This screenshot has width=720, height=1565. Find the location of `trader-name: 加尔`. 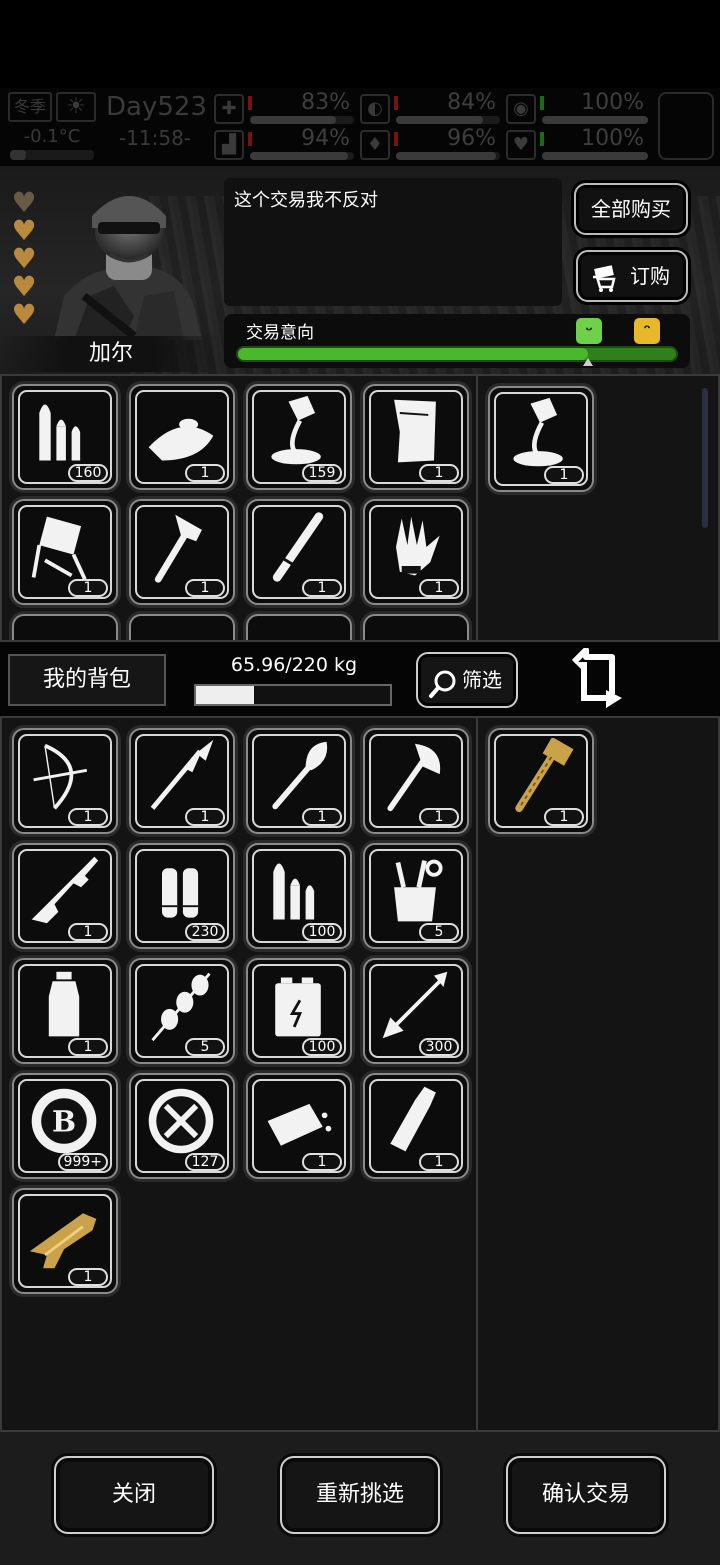

trader-name: 加尔 is located at coordinates (111, 354).